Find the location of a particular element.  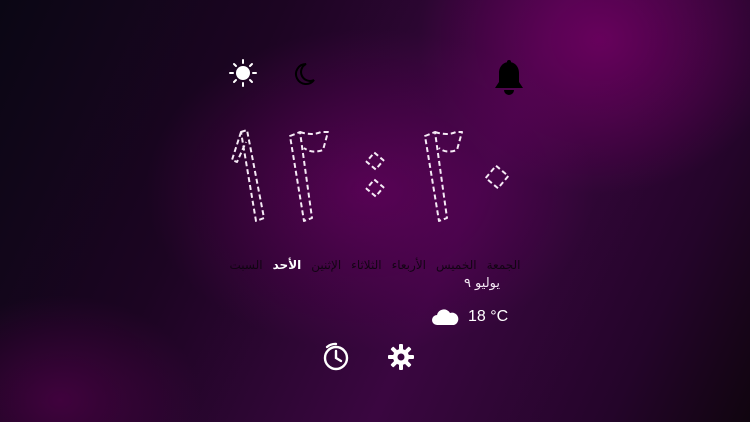

clock-digits is located at coordinates (370, 175).